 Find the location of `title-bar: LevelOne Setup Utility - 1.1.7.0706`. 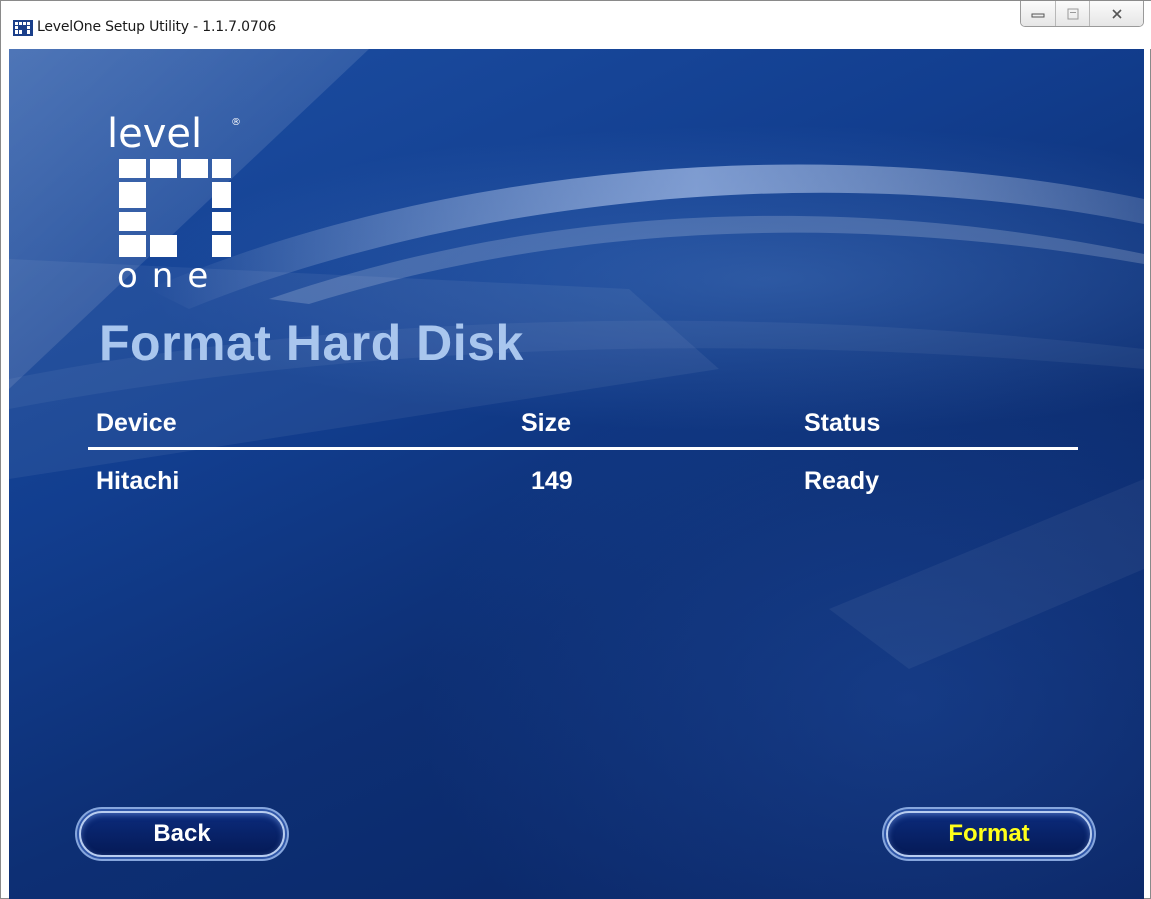

title-bar: LevelOne Setup Utility - 1.1.7.0706 is located at coordinates (576, 25).